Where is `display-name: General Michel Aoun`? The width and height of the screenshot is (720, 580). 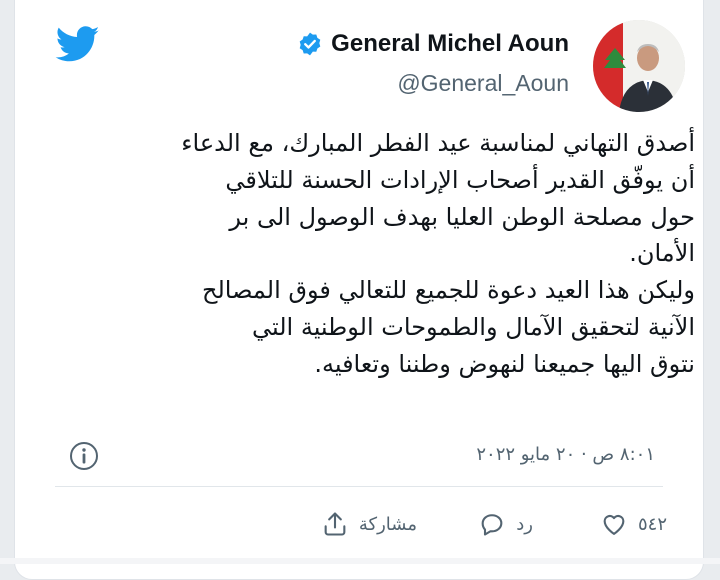 display-name: General Michel Aoun is located at coordinates (450, 44).